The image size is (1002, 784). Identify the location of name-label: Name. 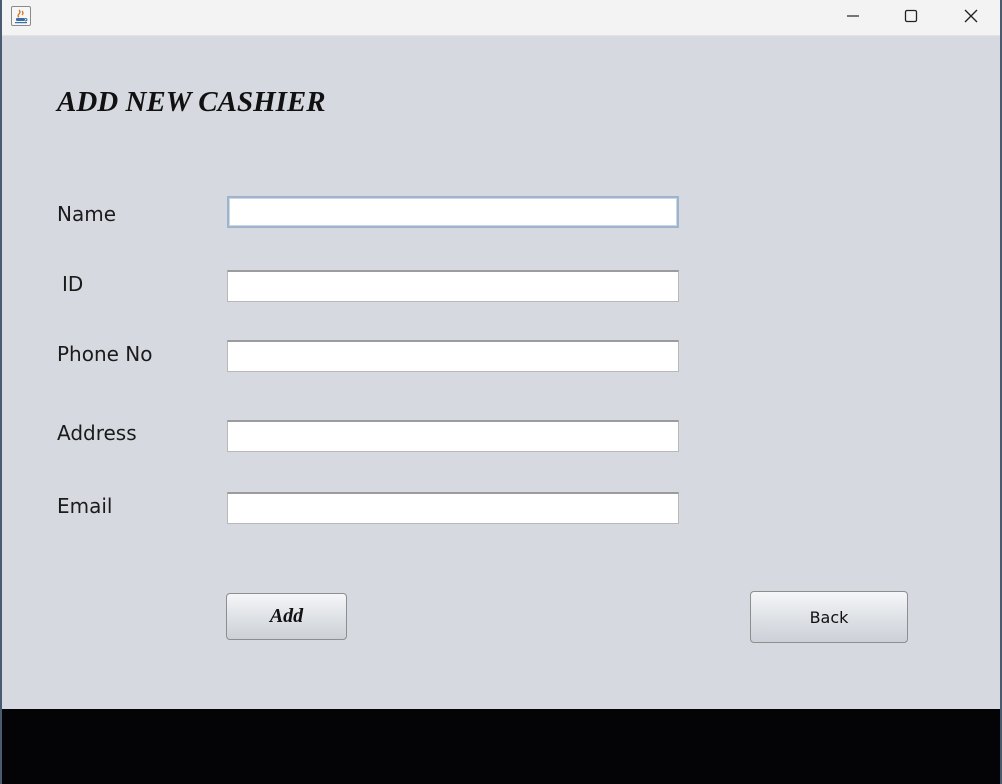
(87, 214).